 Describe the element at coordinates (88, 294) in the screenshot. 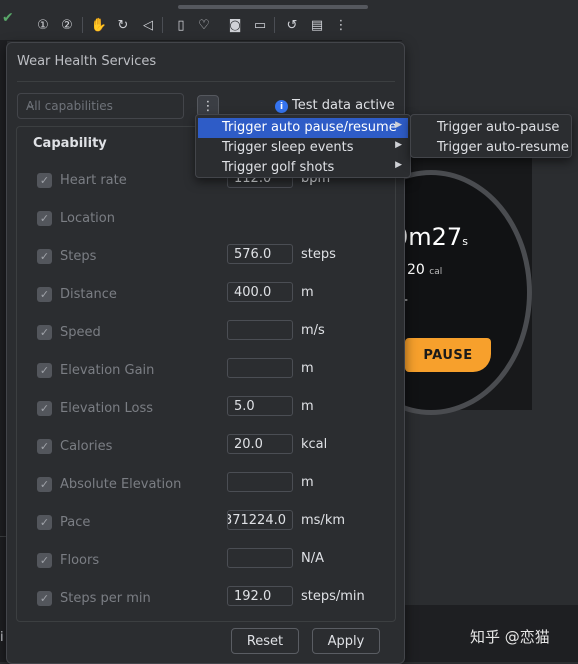

I see `capability-label: Distance` at that location.